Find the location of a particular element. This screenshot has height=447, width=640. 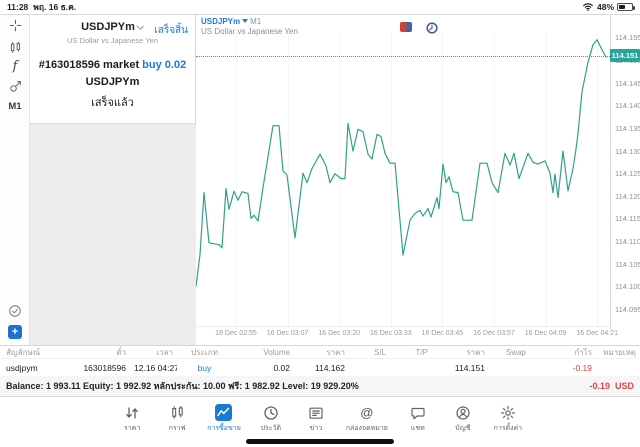

tab-settings: การตั้งค่า is located at coordinates (508, 419).